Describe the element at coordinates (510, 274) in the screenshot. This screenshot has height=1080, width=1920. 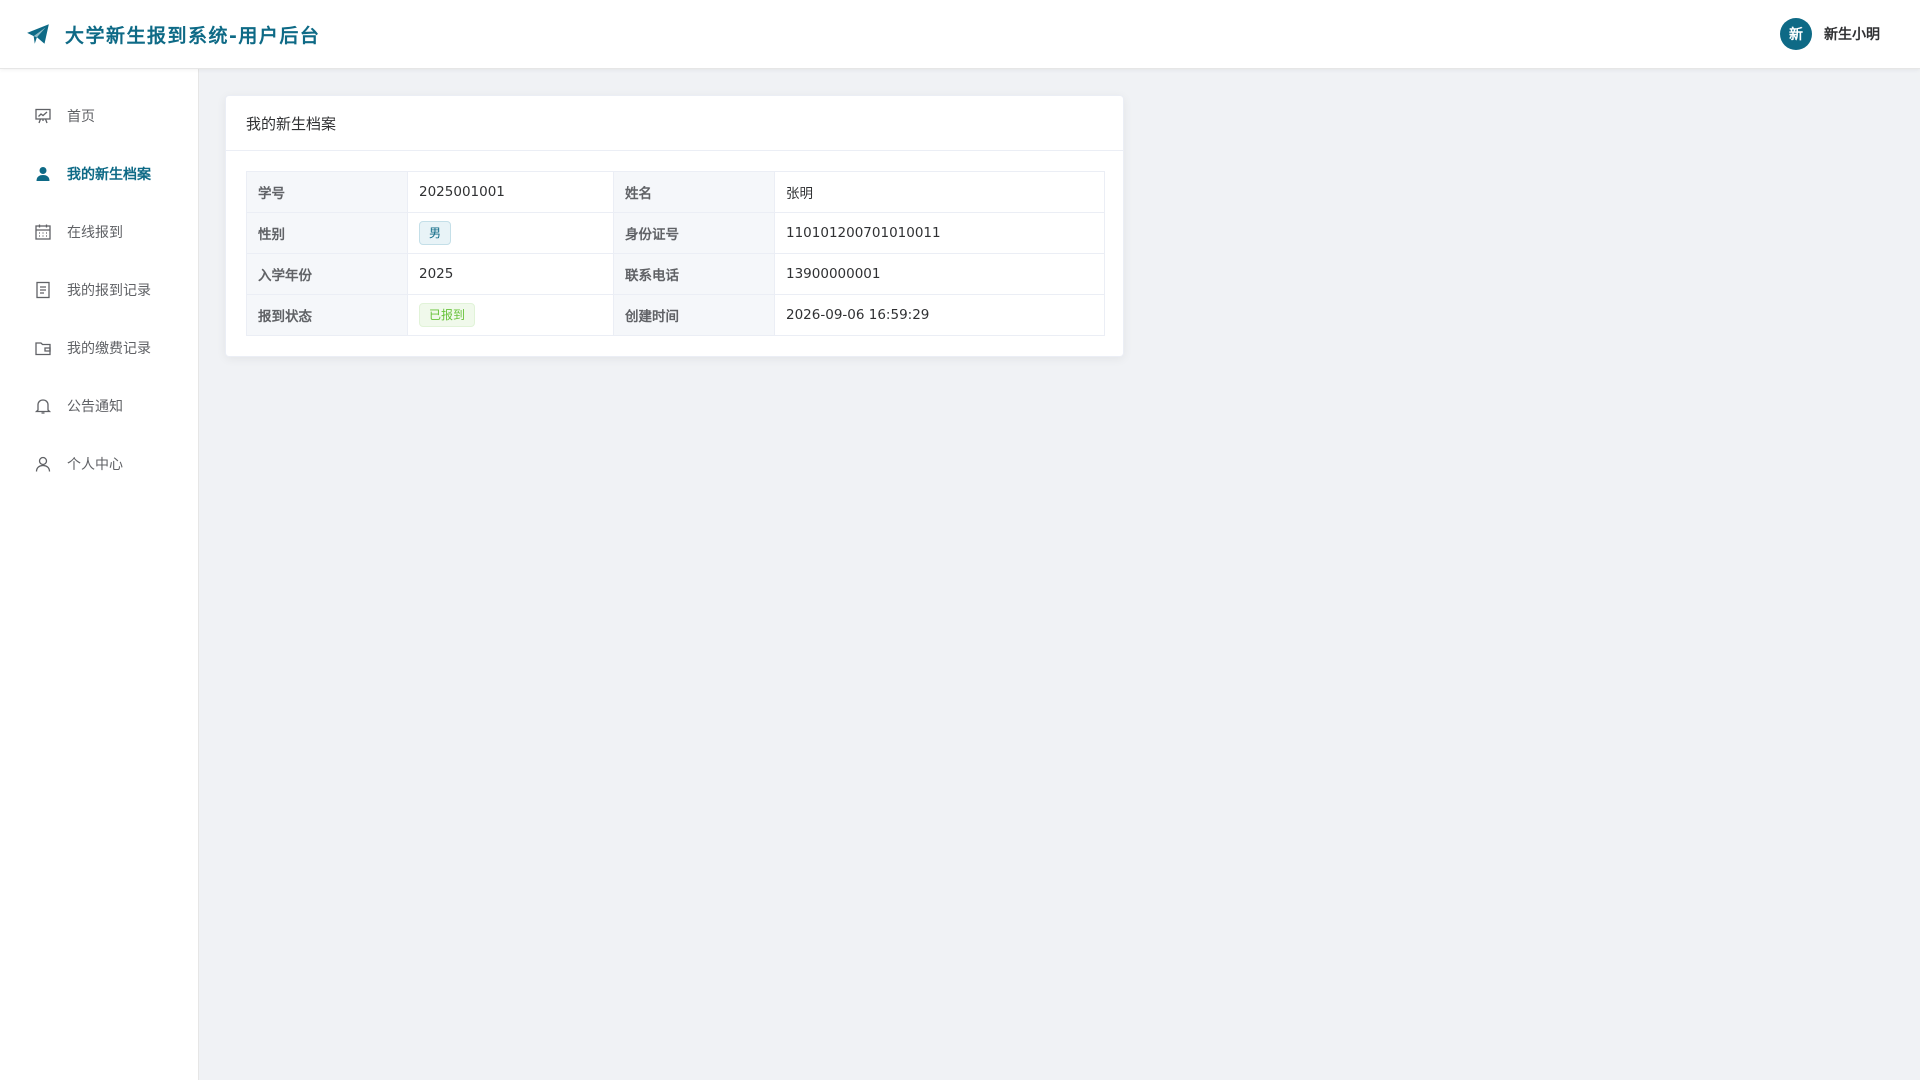
I see `value-enrollment-year: 2025` at that location.